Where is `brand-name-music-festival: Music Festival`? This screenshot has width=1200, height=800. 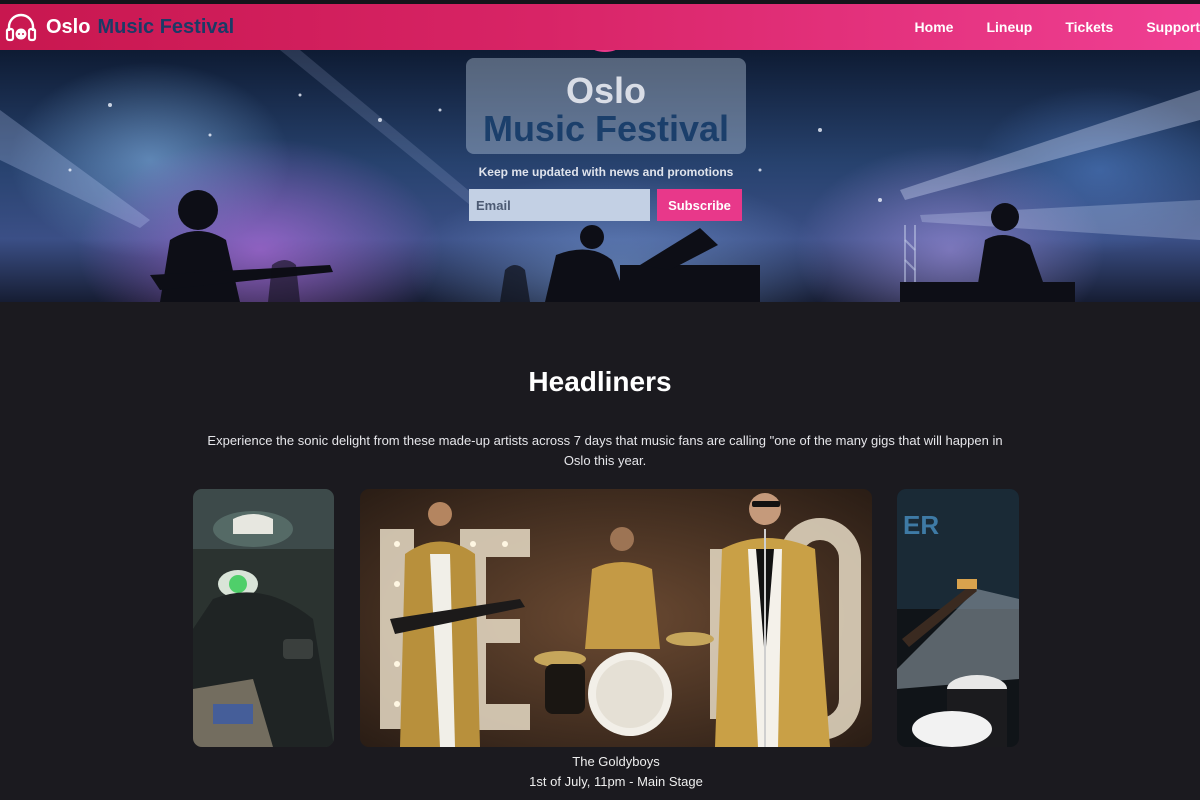
brand-name-music-festival: Music Festival is located at coordinates (166, 26).